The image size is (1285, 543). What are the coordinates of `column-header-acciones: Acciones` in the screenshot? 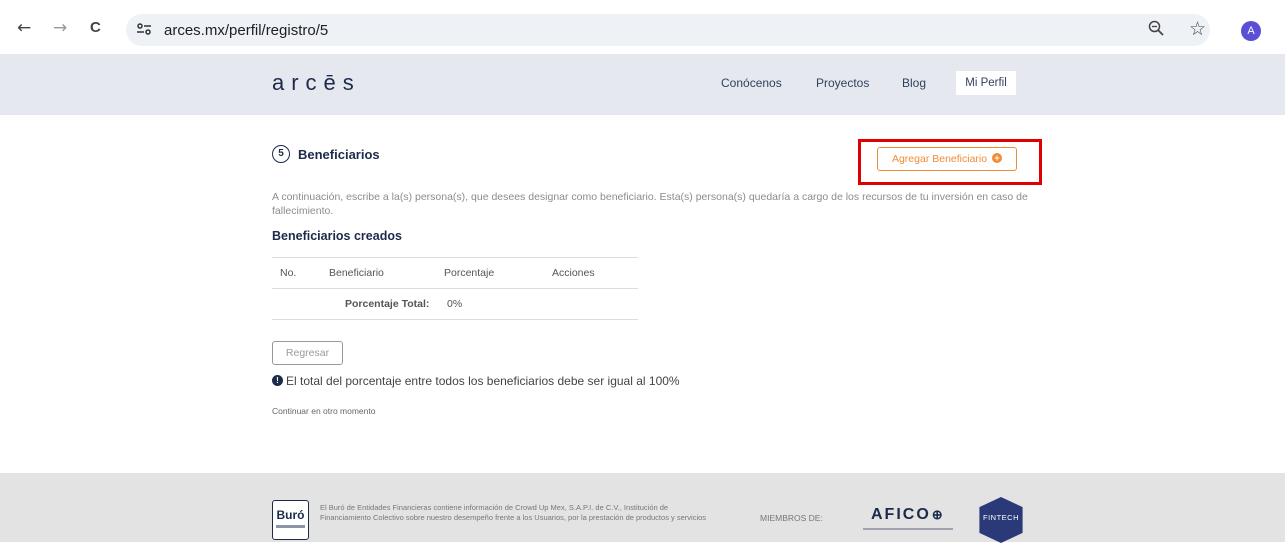 It's located at (573, 273).